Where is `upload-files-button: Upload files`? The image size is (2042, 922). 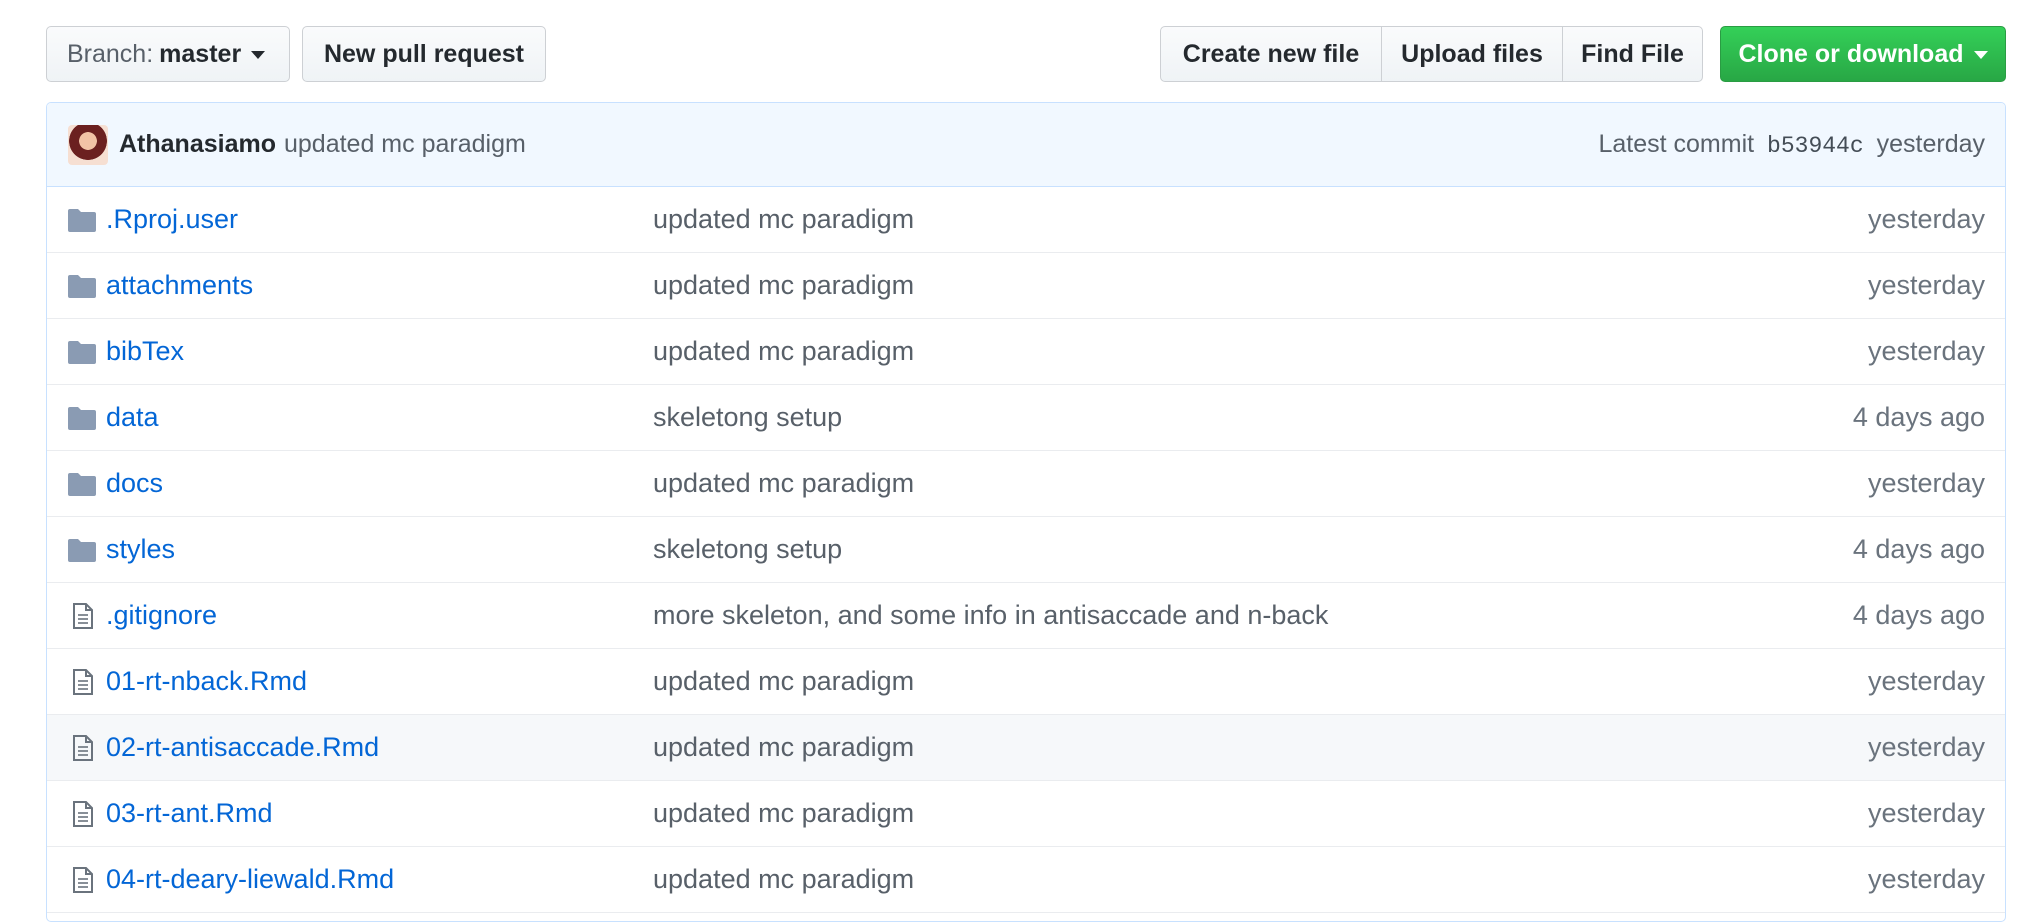
upload-files-button: Upload files is located at coordinates (1472, 54).